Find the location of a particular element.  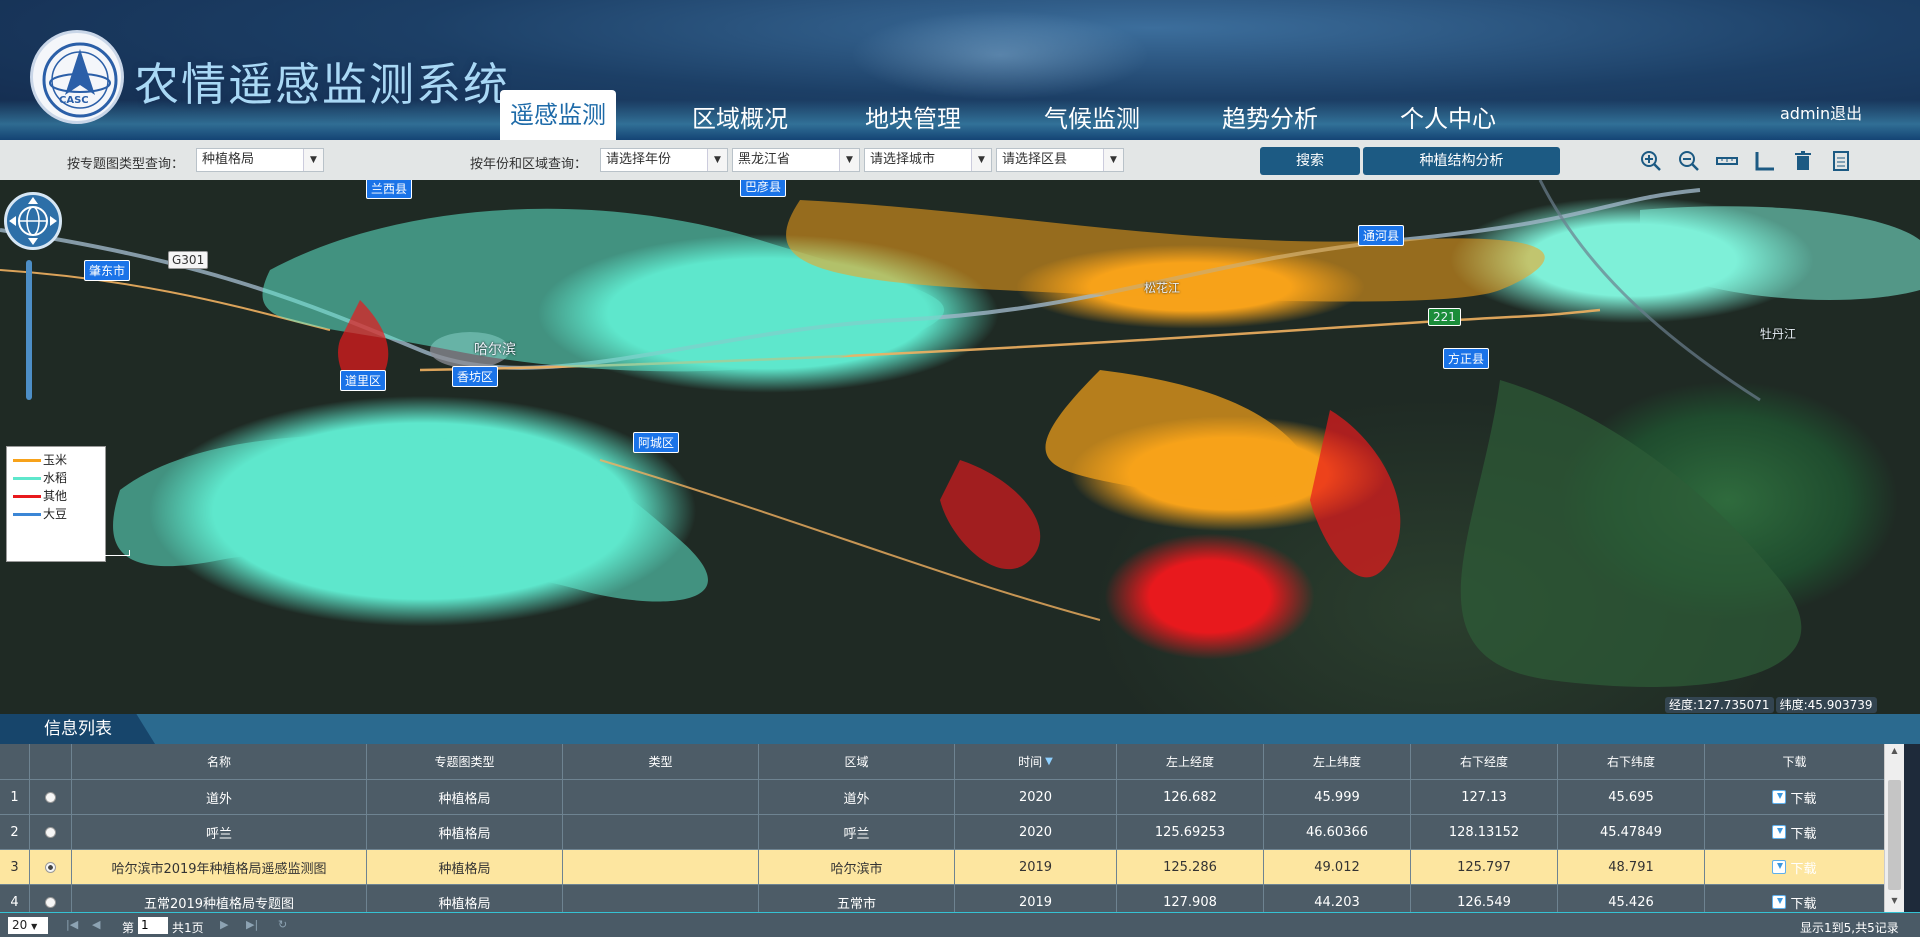

measure-distance-icon is located at coordinates (1727, 161).